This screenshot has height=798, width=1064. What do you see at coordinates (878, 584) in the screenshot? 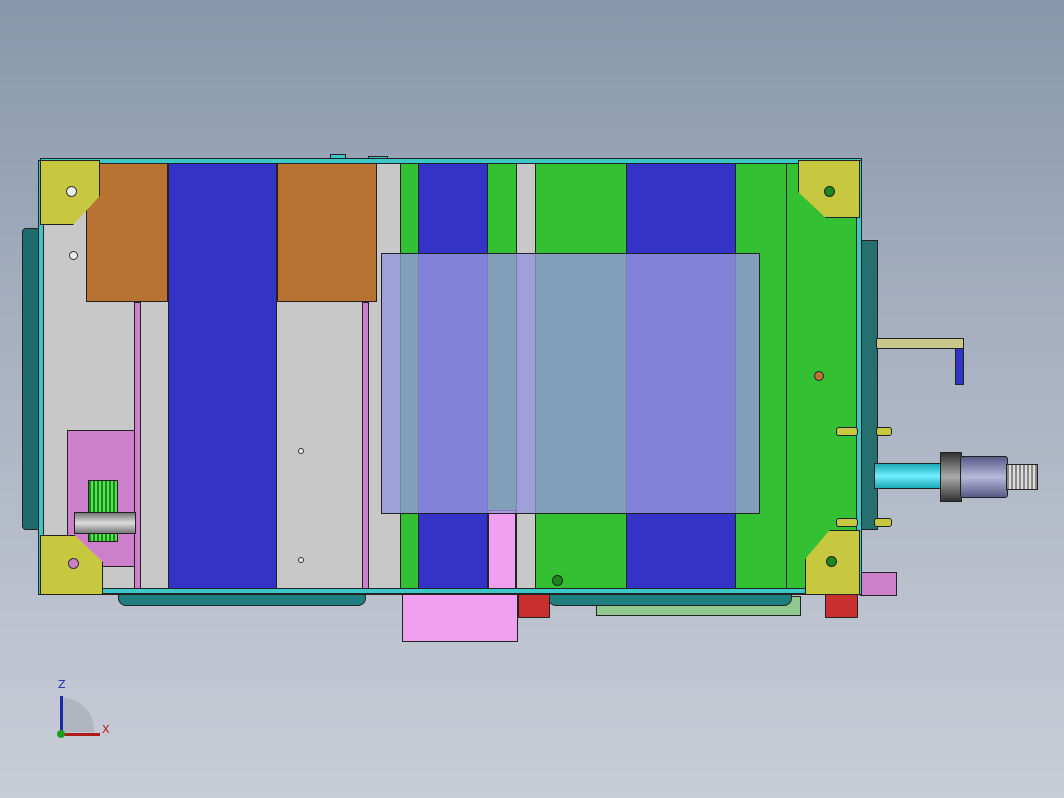
I see `pink-right-block` at bounding box center [878, 584].